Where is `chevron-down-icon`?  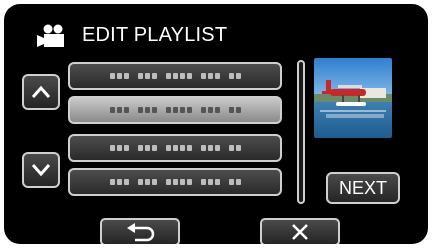 chevron-down-icon is located at coordinates (41, 170).